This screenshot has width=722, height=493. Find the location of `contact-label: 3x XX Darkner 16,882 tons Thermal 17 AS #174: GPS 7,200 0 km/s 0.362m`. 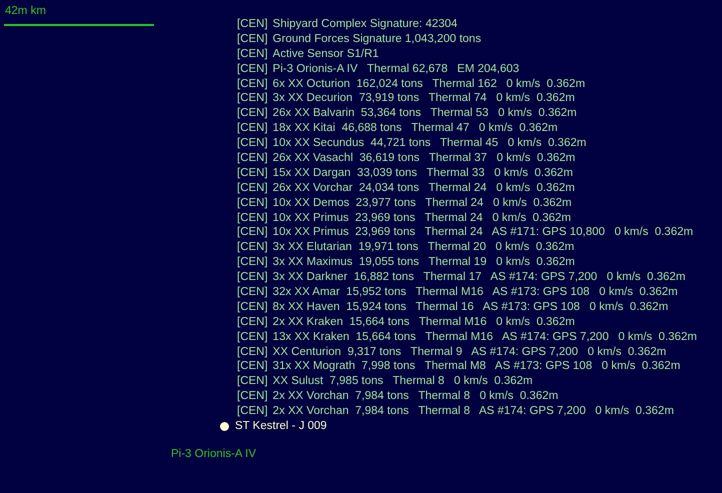

contact-label: 3x XX Darkner 16,882 tons Thermal 17 AS #174: GPS 7,200 0 km/s 0.362m is located at coordinates (479, 278).